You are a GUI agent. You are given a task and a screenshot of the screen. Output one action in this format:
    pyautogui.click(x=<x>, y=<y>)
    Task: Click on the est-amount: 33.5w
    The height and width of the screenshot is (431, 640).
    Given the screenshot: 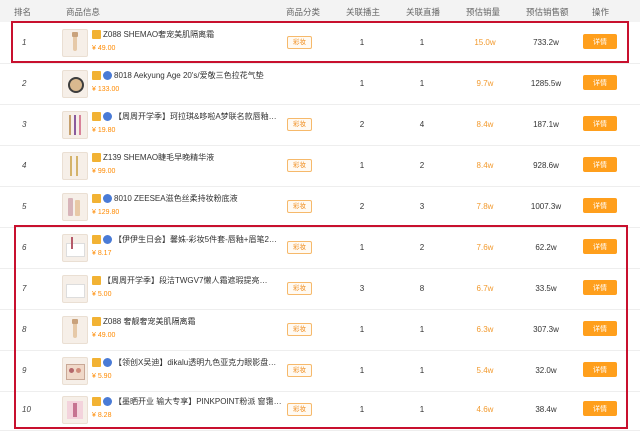 What is the action you would take?
    pyautogui.click(x=546, y=288)
    